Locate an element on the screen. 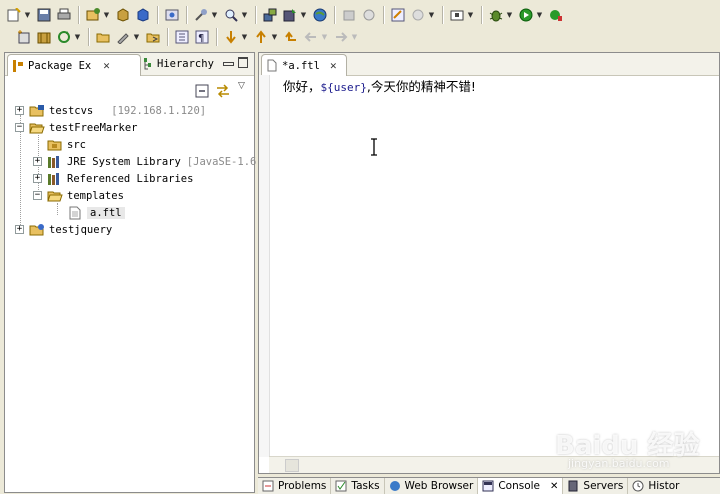 This screenshot has width=720, height=494. new-dropdown-icon: ▼ is located at coordinates (27, 15).